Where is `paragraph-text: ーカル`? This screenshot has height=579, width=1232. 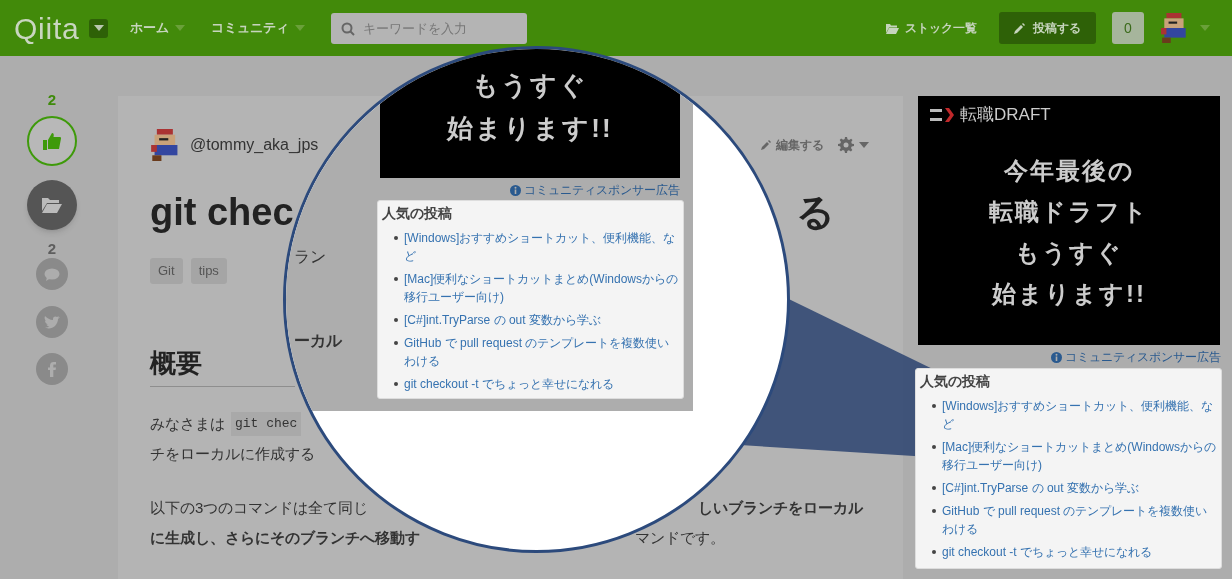
paragraph-text: ーカル is located at coordinates (318, 341).